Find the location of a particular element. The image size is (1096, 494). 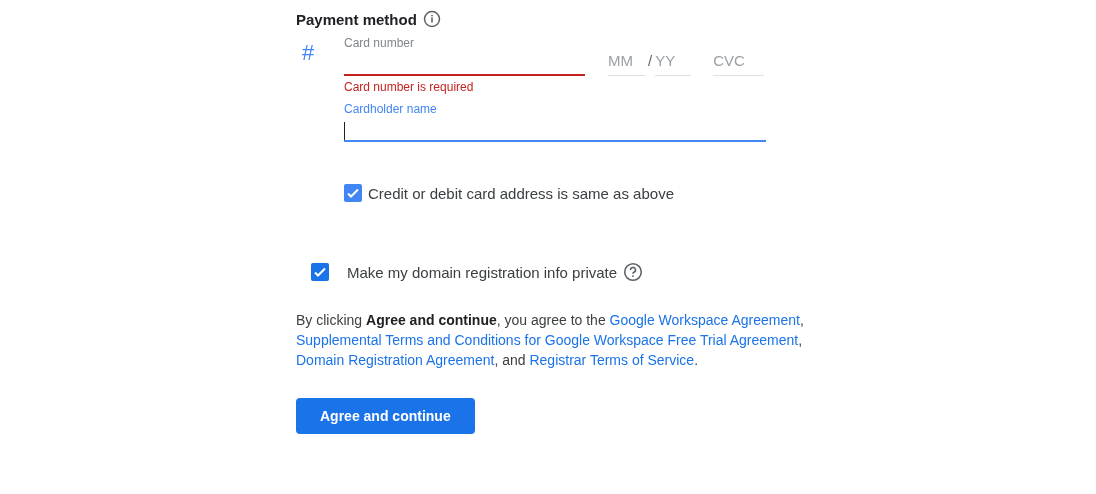

input-field: CVC is located at coordinates (739, 60).